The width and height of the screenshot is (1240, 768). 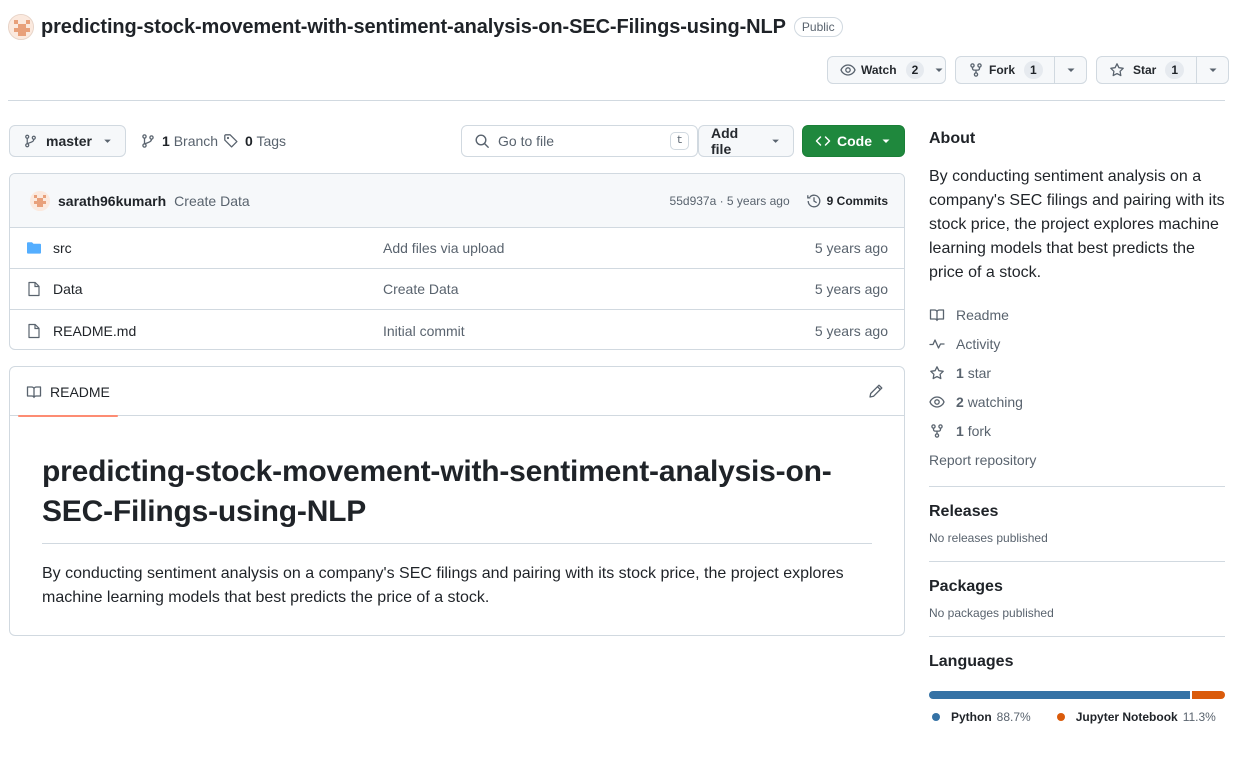 I want to click on packages-note: No packages published, so click(x=991, y=613).